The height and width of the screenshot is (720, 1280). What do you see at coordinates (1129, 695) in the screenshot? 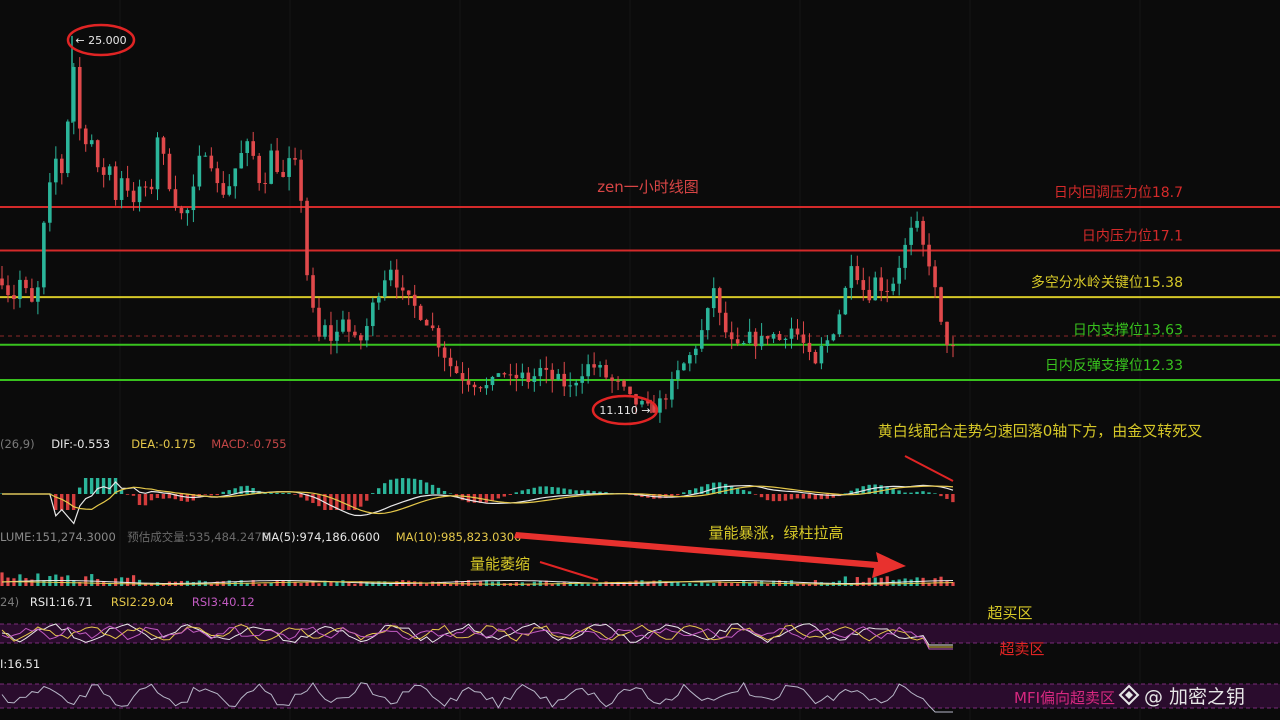
I see `diamond-logo-icon` at bounding box center [1129, 695].